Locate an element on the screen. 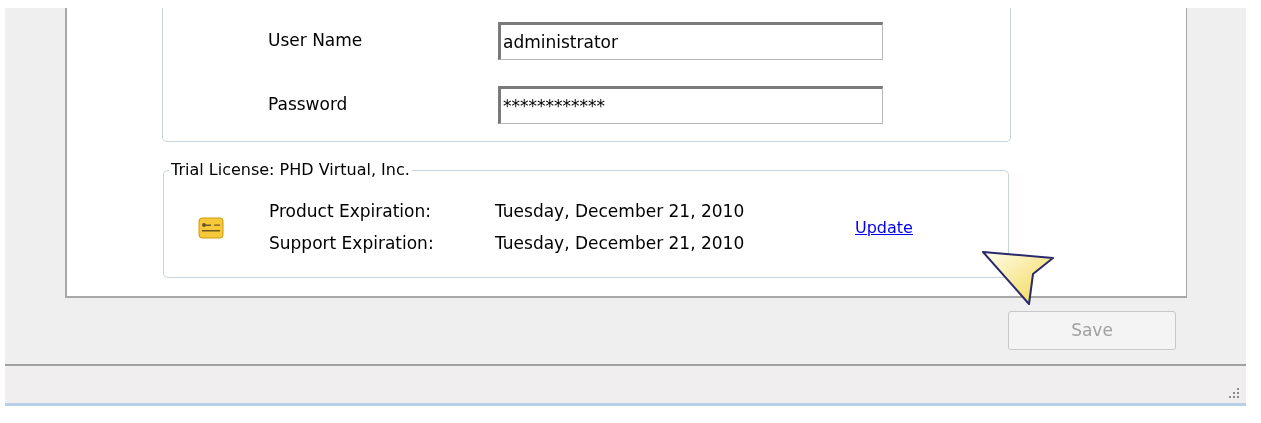 This screenshot has width=1261, height=423. expiration-label: Support Expiration: is located at coordinates (352, 243).